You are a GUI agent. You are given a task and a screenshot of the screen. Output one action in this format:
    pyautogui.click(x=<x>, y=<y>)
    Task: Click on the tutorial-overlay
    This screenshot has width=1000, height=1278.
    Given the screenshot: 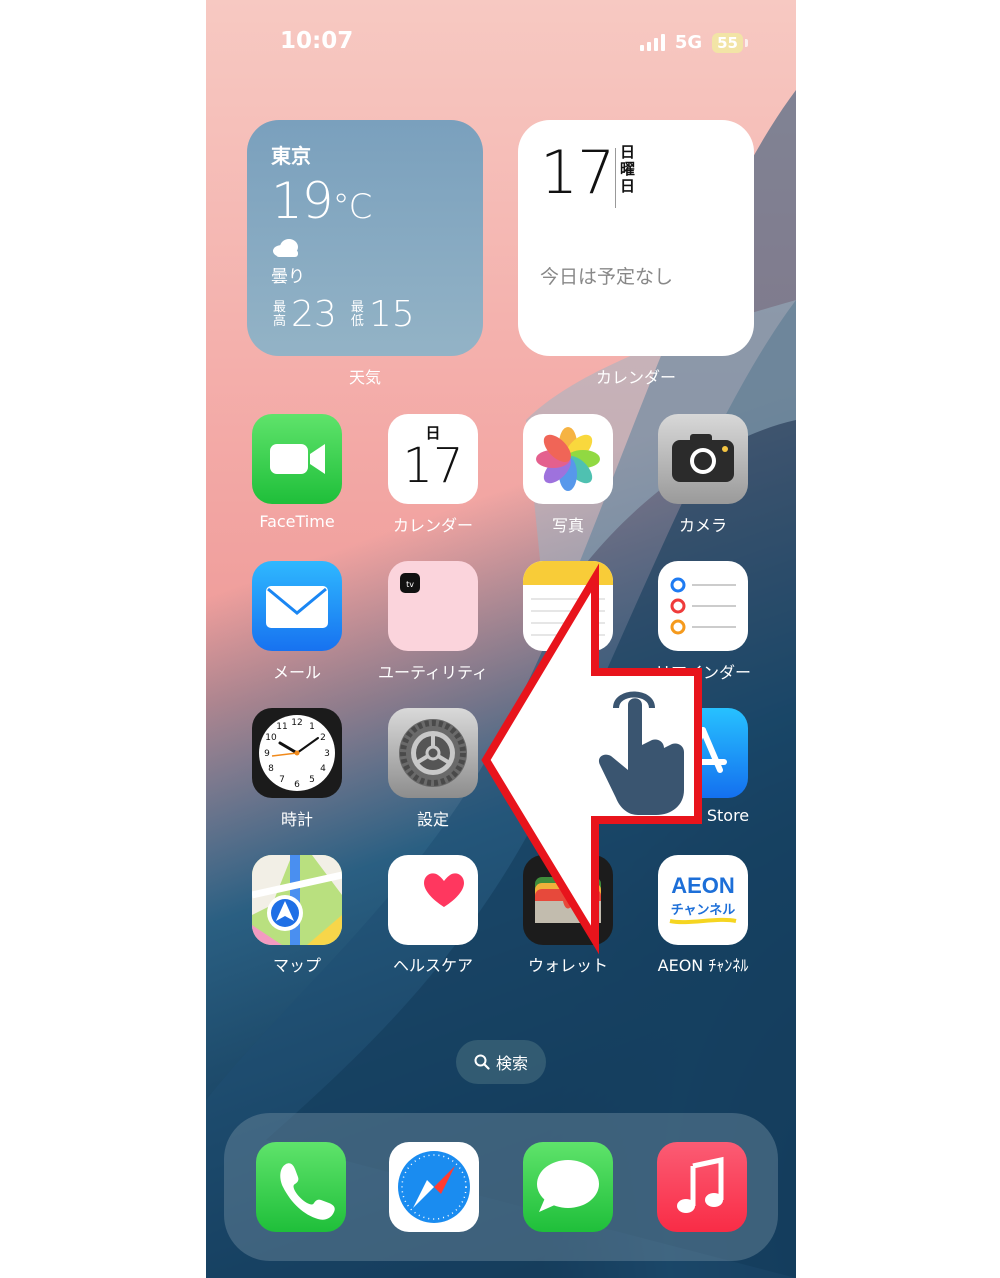 What is the action you would take?
    pyautogui.click(x=591, y=759)
    